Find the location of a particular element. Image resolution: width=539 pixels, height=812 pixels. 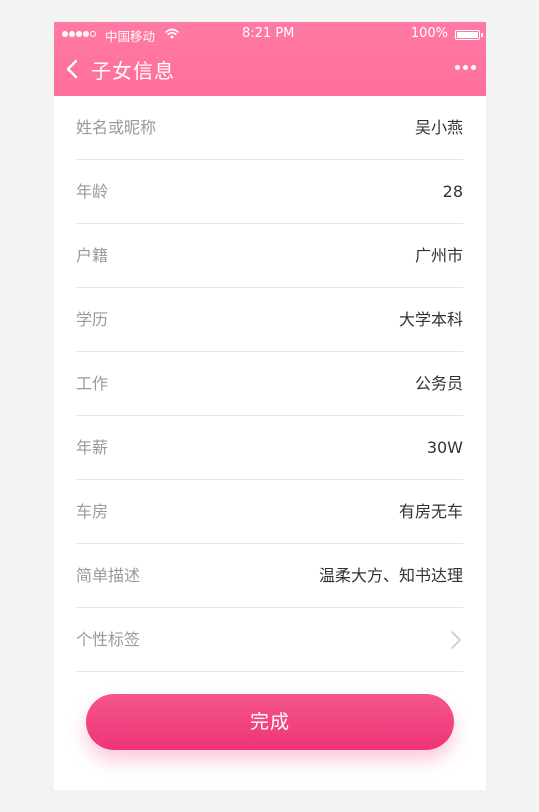

field-label: 学历 is located at coordinates (92, 319).